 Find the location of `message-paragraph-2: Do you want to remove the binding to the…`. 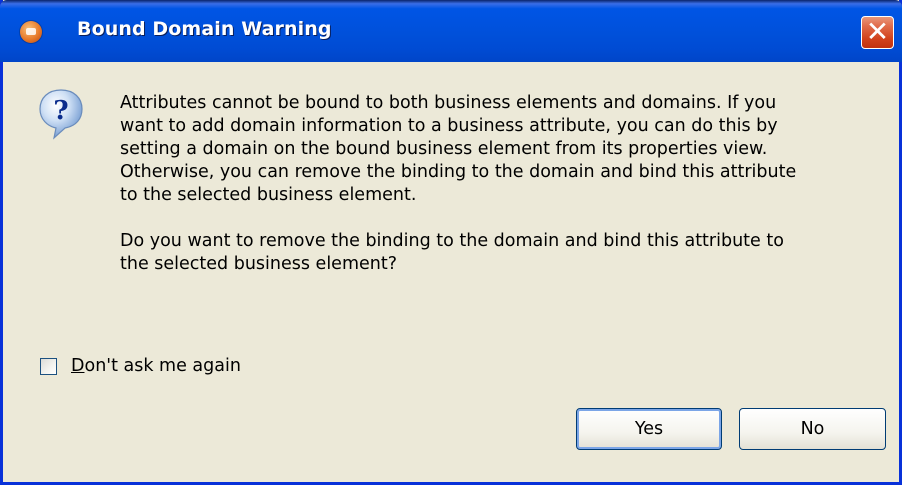

message-paragraph-2: Do you want to remove the binding to the… is located at coordinates (452, 252).